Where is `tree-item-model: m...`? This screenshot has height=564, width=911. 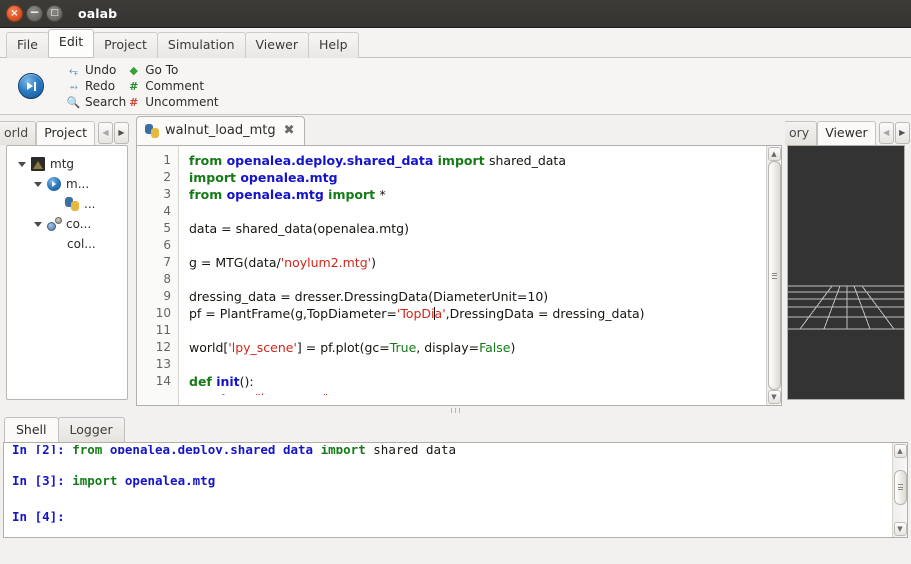
tree-item-model: m... is located at coordinates (68, 184).